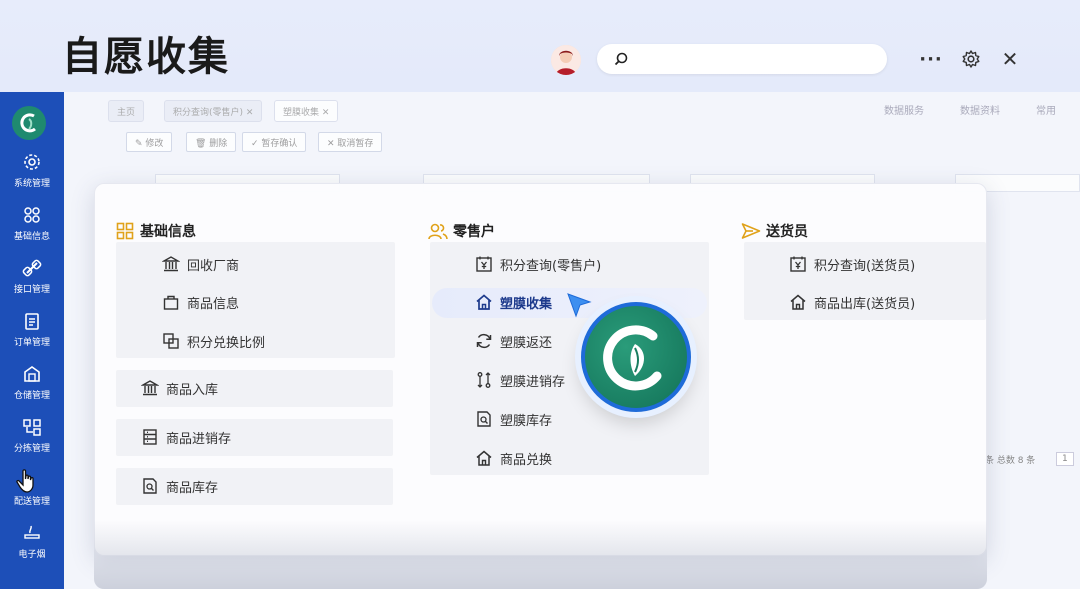 Image resolution: width=1080 pixels, height=589 pixels. I want to click on flow-icon, so click(484, 380).